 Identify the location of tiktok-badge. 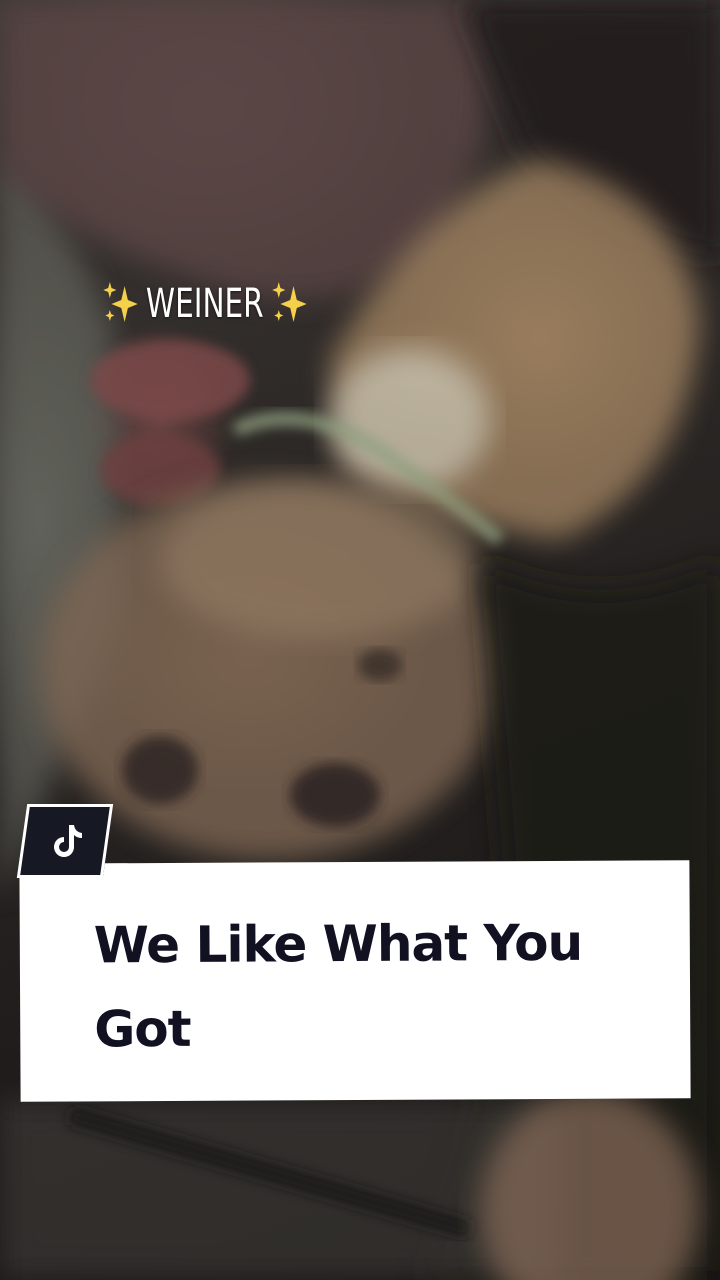
(65, 841).